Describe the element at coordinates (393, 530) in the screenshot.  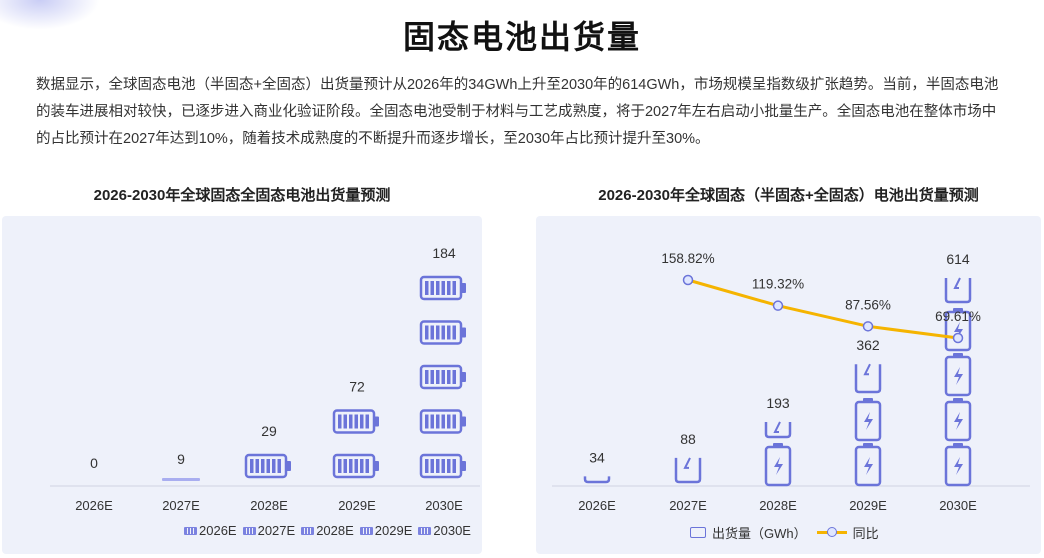
I see `legend-label: 2029E` at that location.